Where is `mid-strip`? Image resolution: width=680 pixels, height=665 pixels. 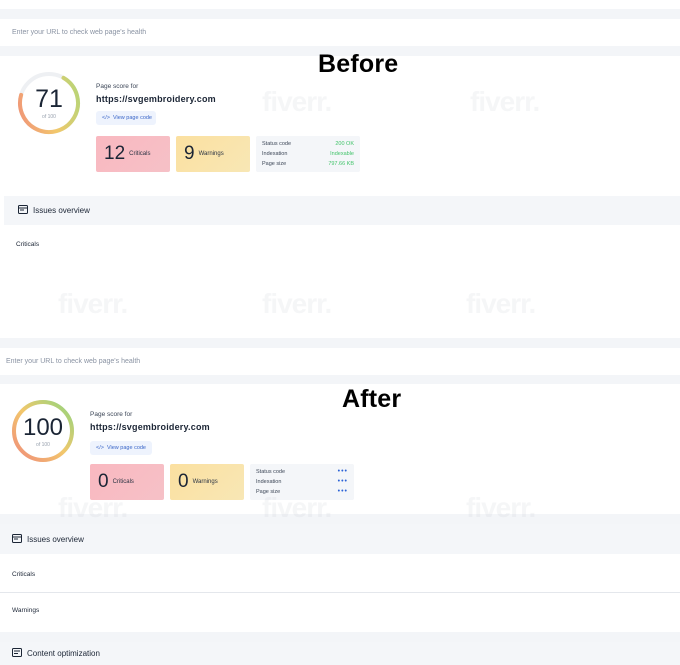
mid-strip is located at coordinates (340, 343).